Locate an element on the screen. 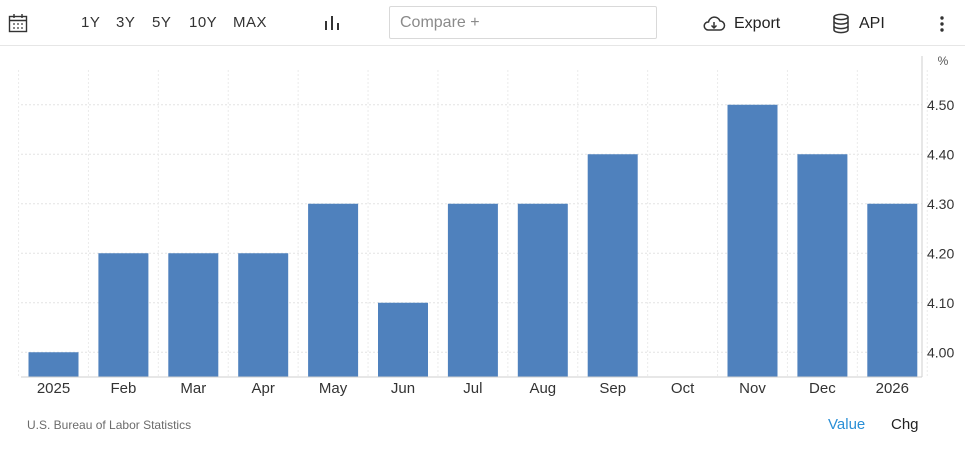 Image resolution: width=965 pixels, height=457 pixels. source-attribution: U.S. Bureau of Labor Statistics is located at coordinates (109, 425).